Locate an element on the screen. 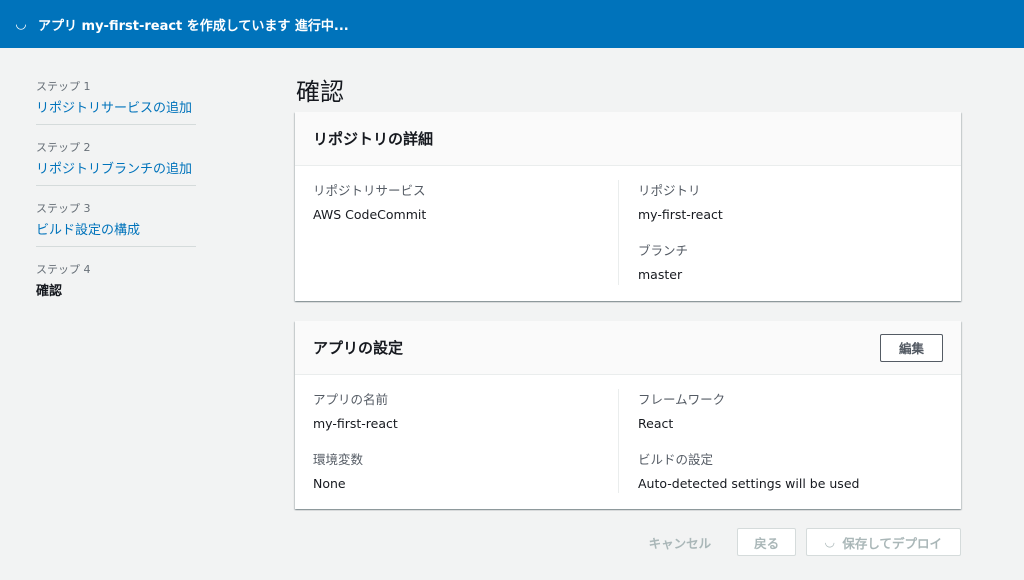 The image size is (1024, 580). kv-key: ビルドの設定 is located at coordinates (676, 459).